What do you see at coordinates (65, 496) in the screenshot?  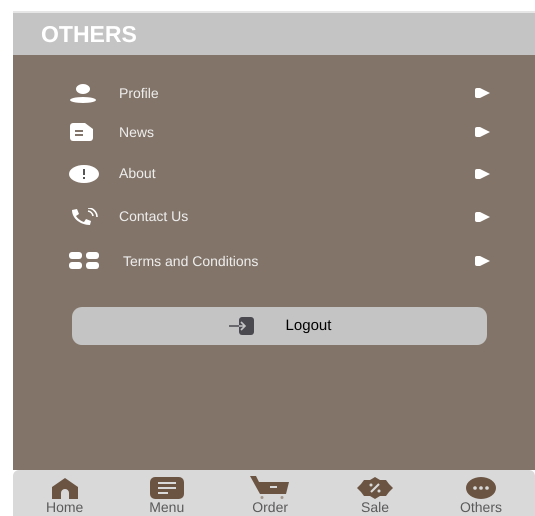 I see `nav-tab: Home` at bounding box center [65, 496].